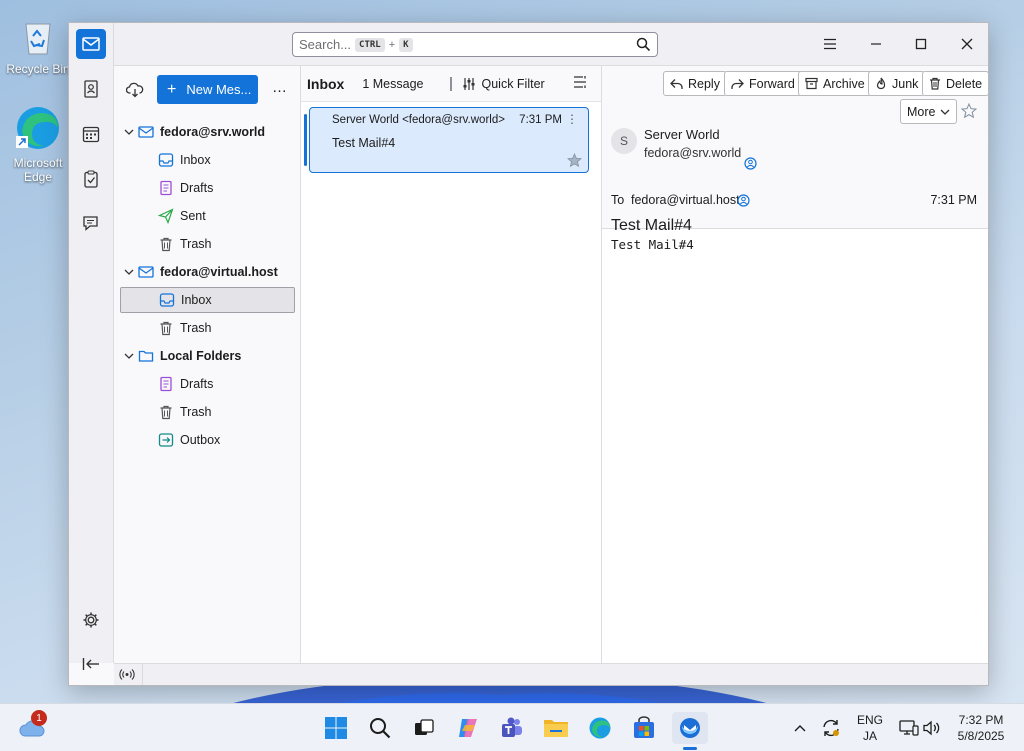  What do you see at coordinates (336, 728) in the screenshot?
I see `start-button` at bounding box center [336, 728].